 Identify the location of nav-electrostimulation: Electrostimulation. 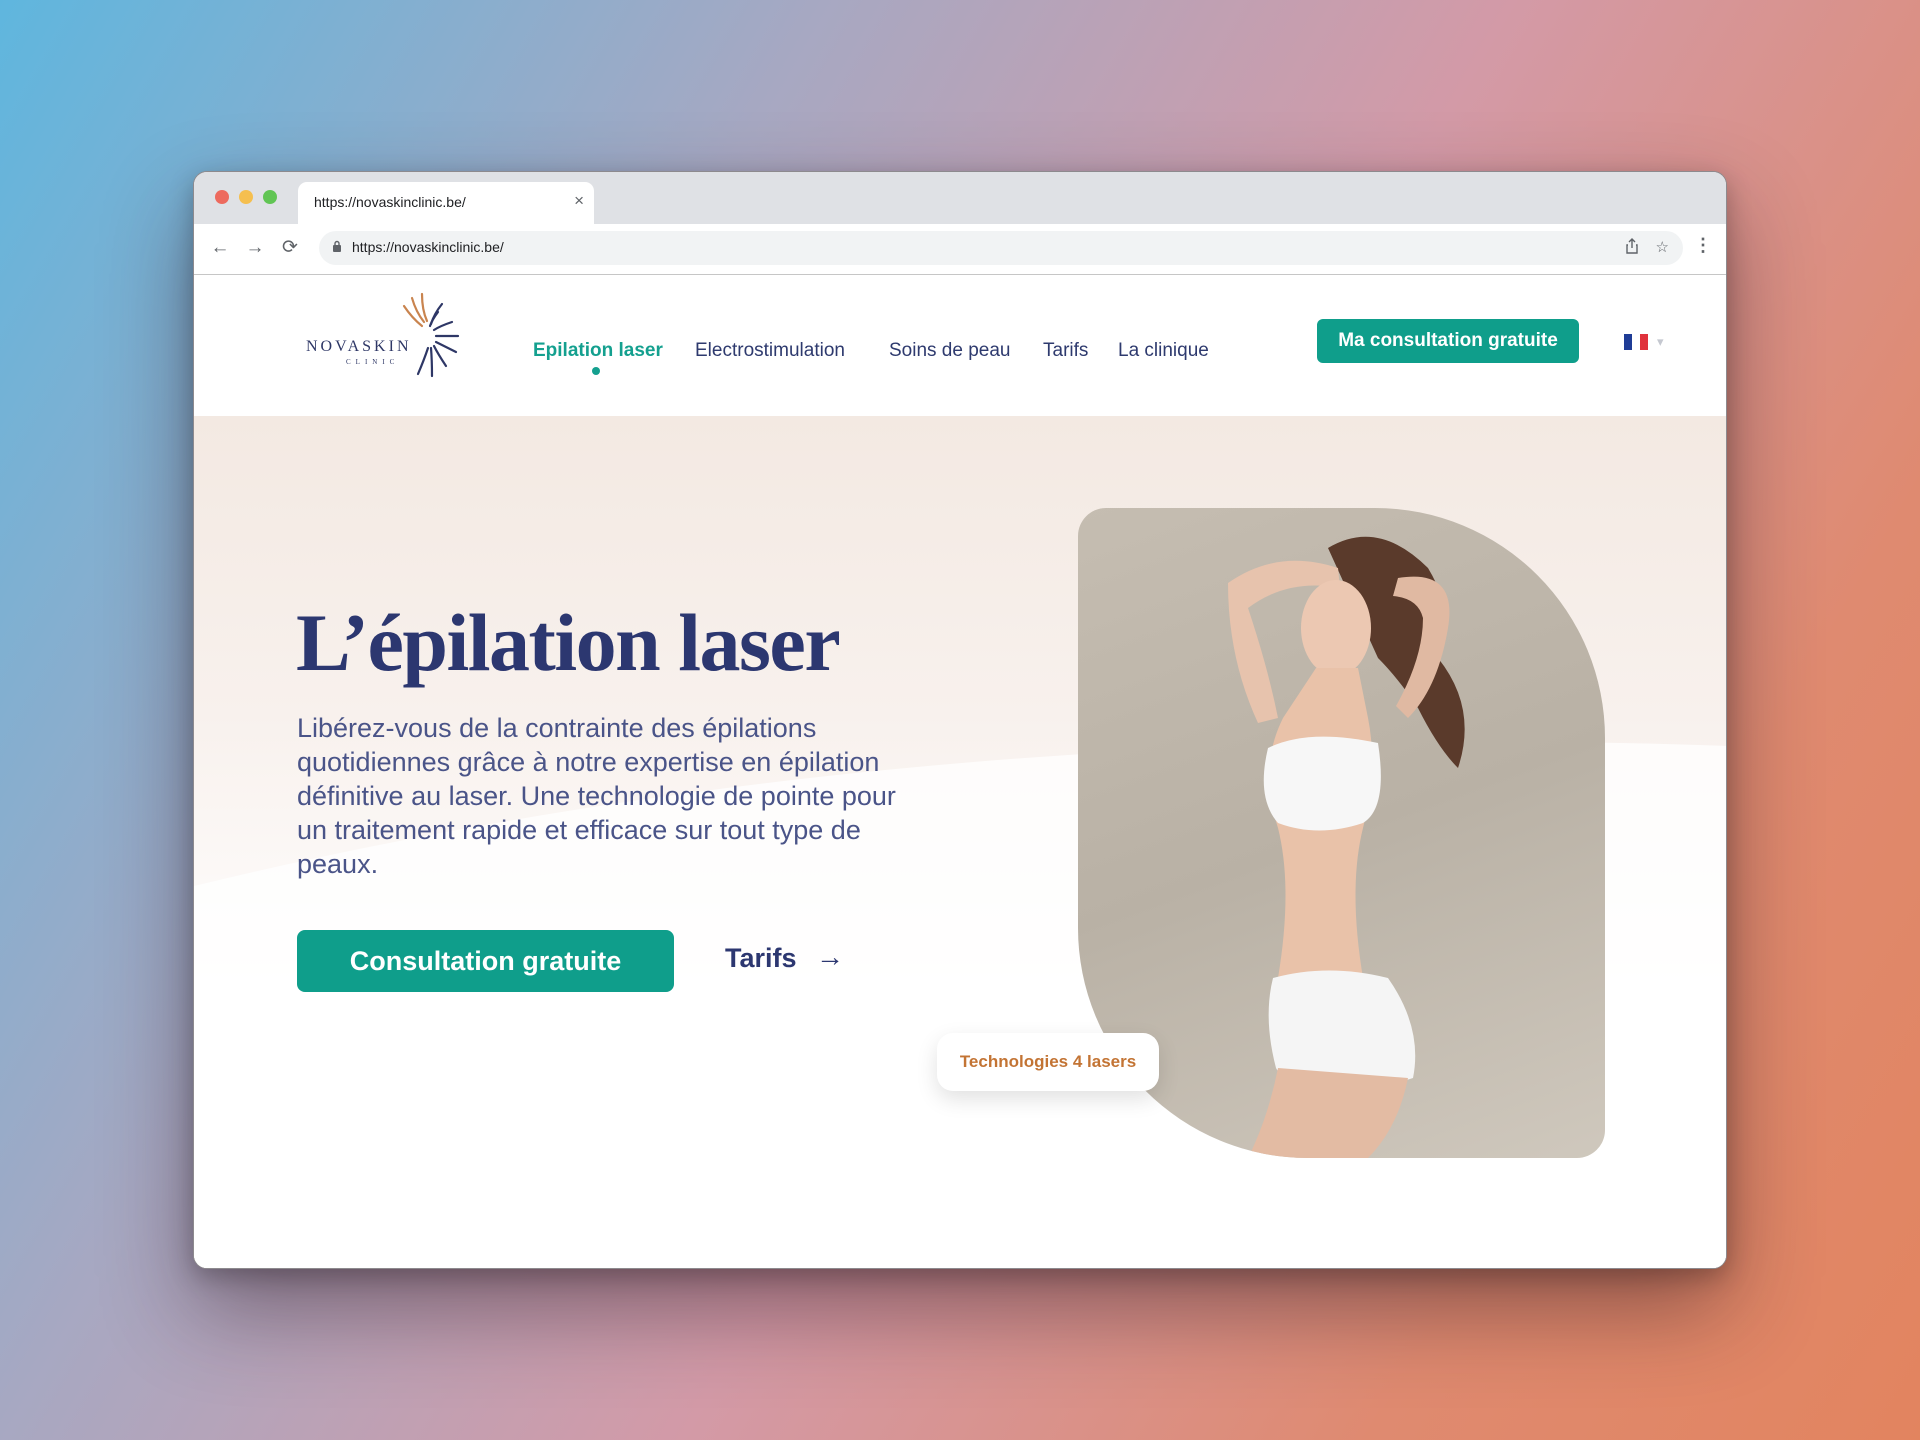
(770, 351).